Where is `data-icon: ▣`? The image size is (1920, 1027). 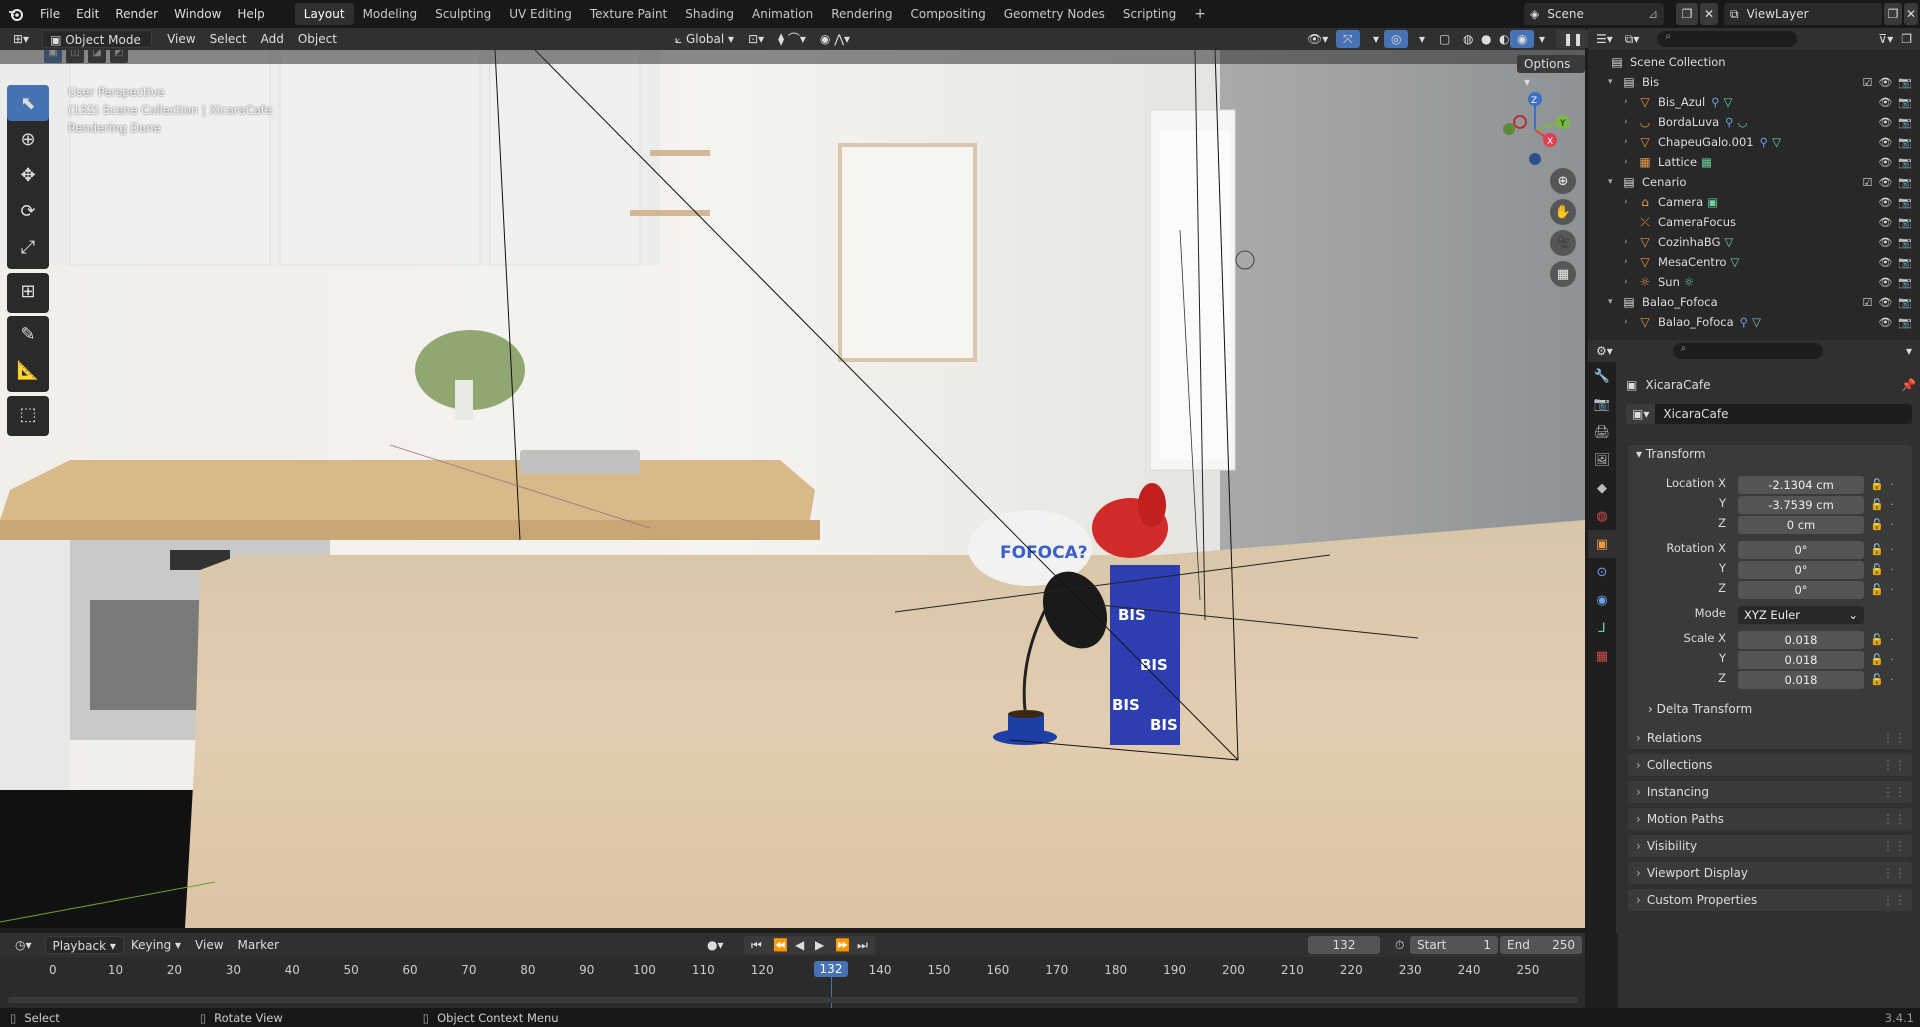 data-icon: ▣ is located at coordinates (1712, 202).